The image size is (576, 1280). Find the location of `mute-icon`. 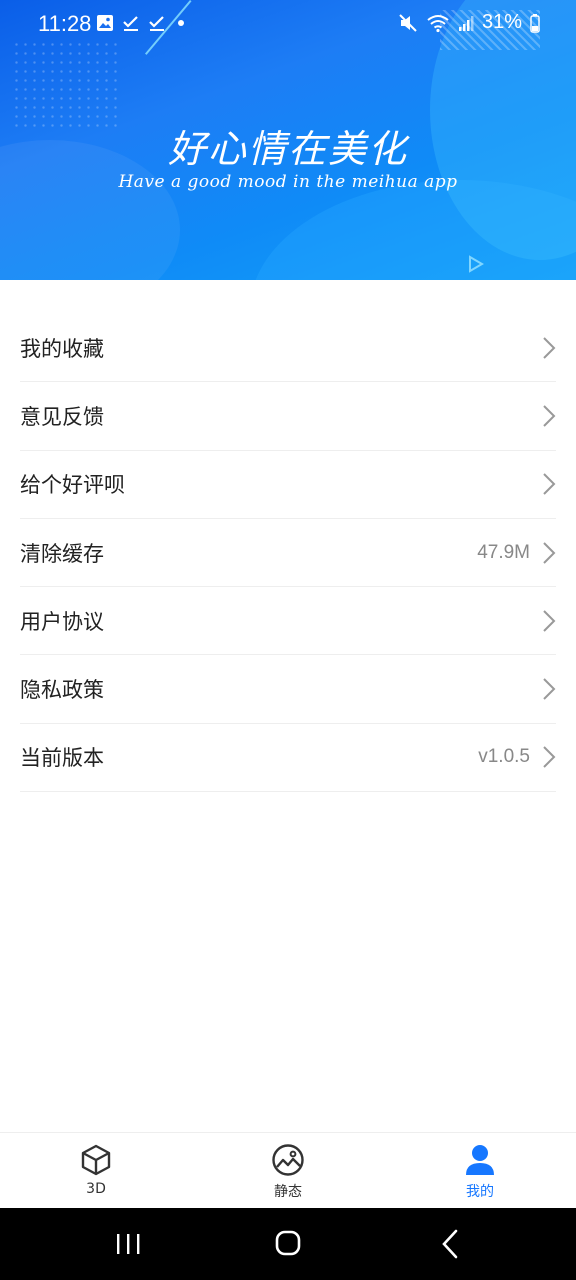

mute-icon is located at coordinates (408, 22).